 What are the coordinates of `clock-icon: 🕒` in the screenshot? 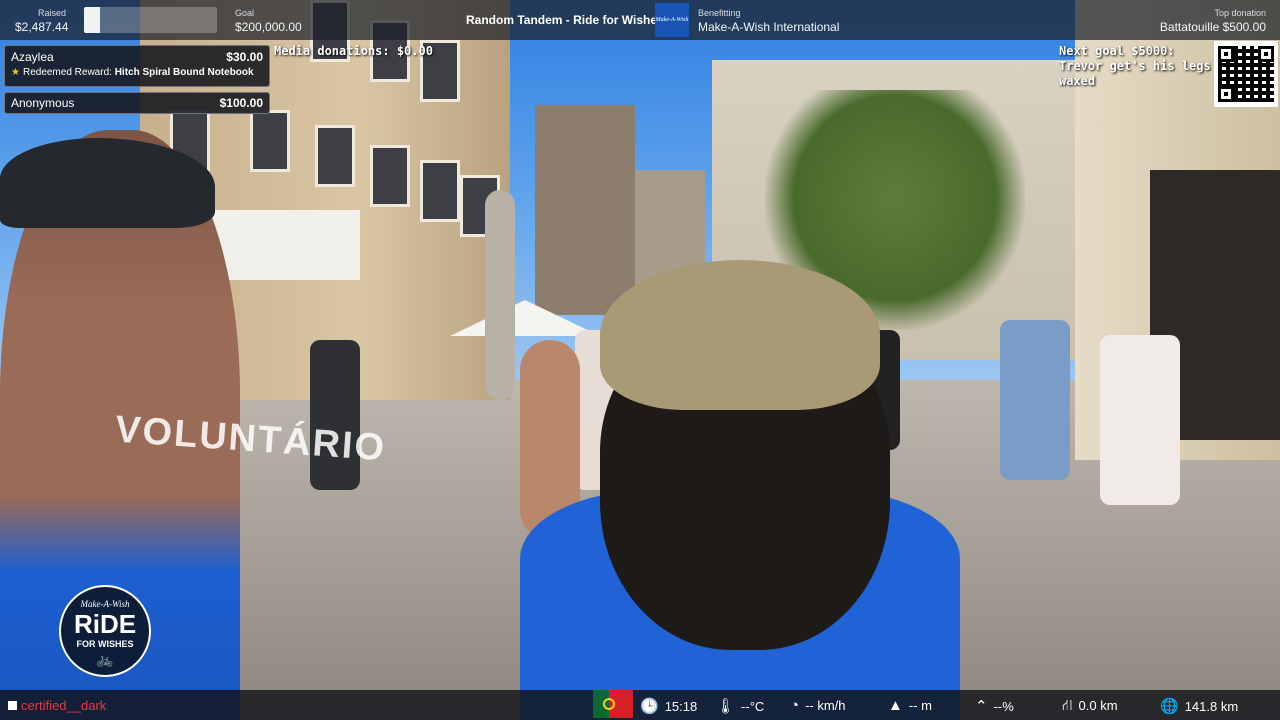 It's located at (649, 706).